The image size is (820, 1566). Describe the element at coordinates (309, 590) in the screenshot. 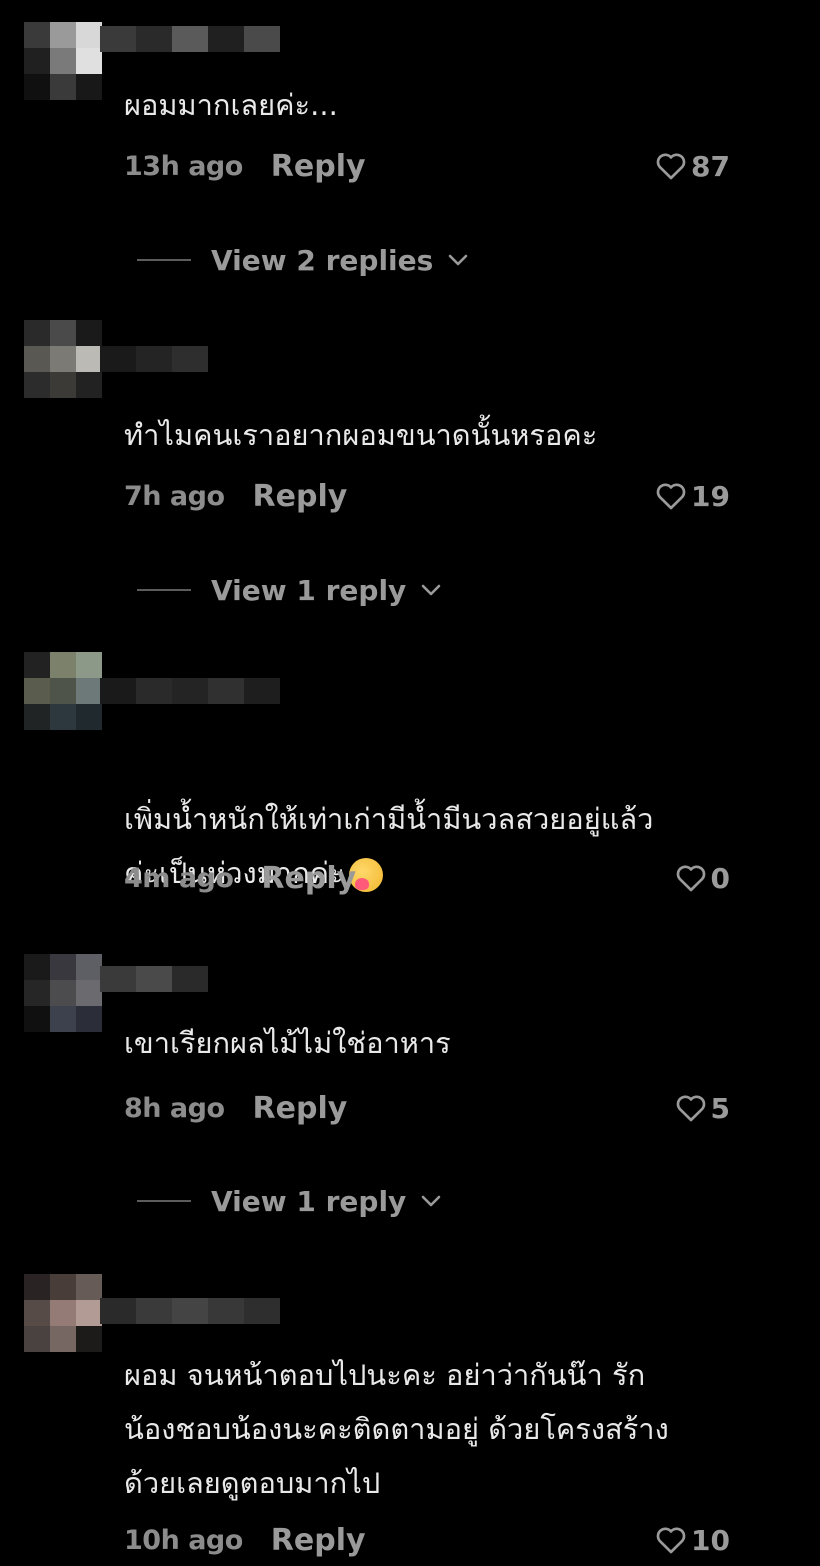

I see `view-replies-label: View 1 reply` at that location.